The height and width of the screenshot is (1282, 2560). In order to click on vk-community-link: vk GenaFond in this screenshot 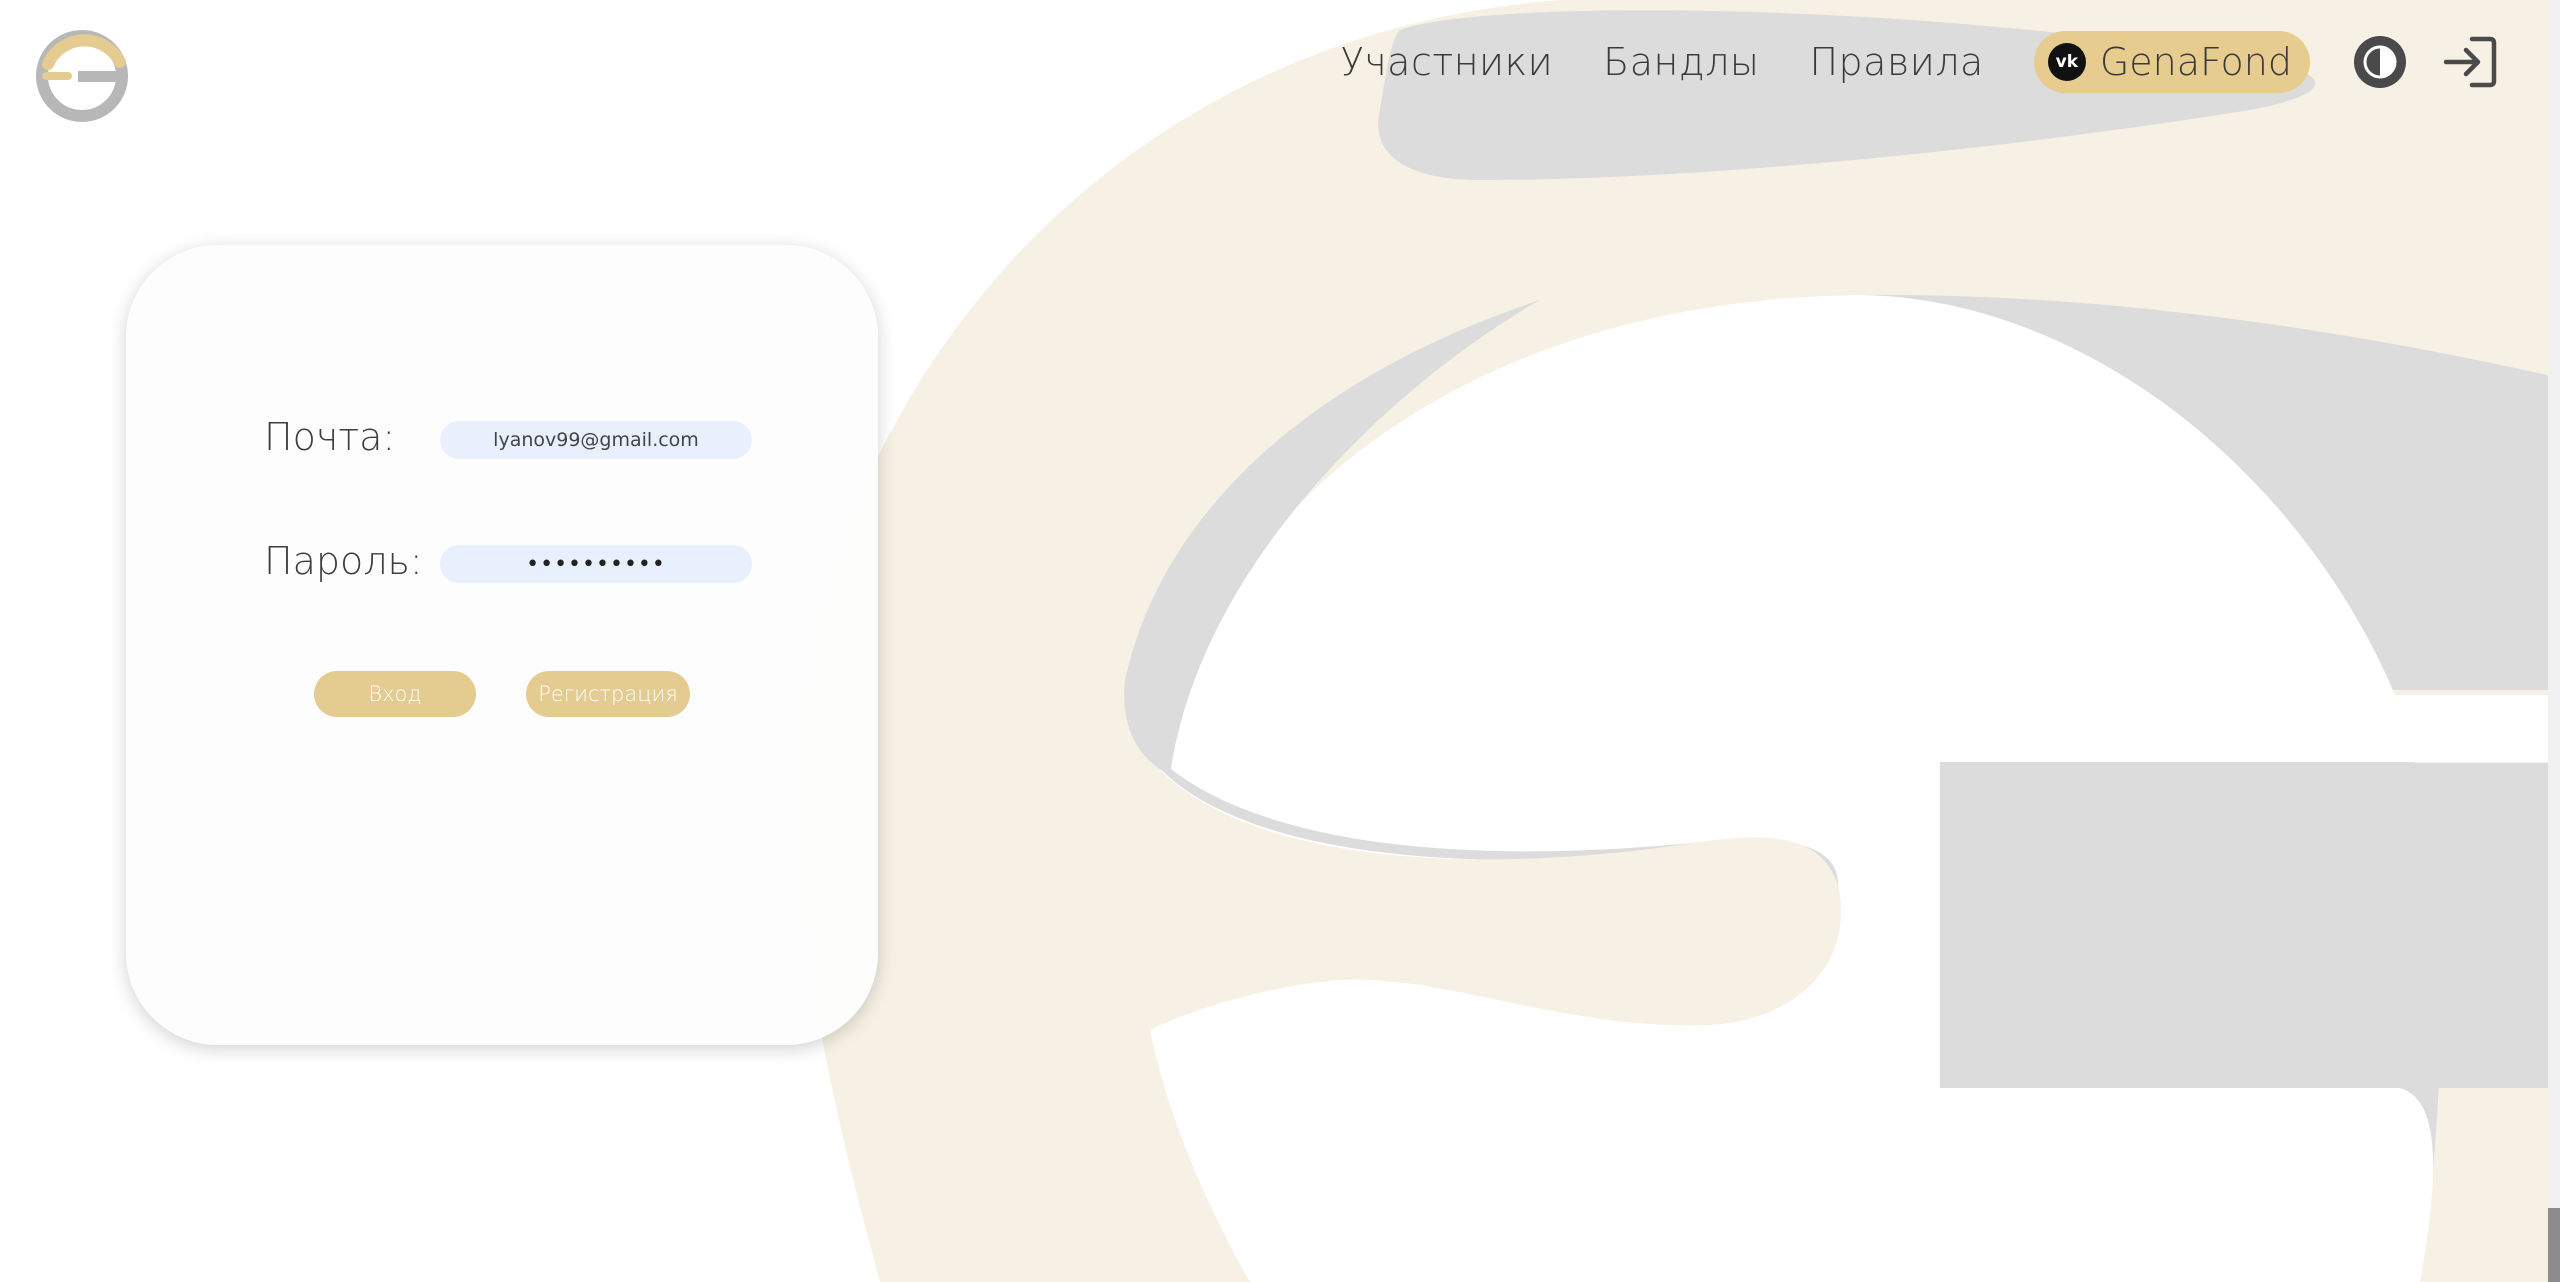, I will do `click(2171, 62)`.